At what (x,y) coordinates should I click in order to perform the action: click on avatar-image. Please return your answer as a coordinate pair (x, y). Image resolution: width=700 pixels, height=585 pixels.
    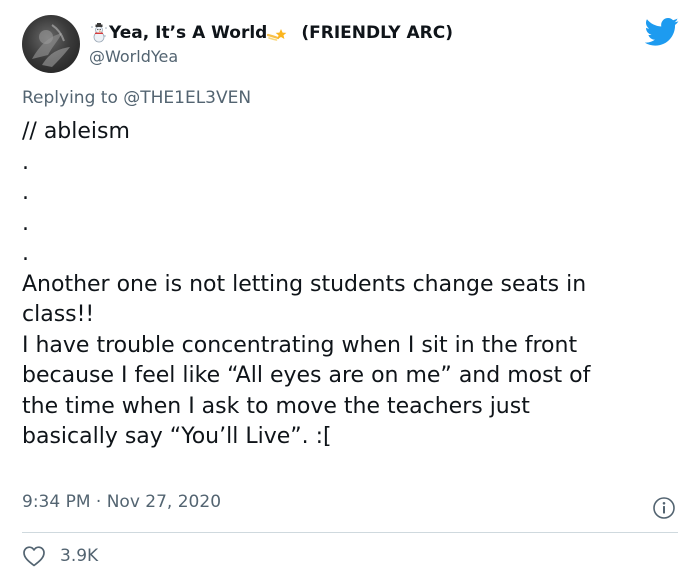
    Looking at the image, I should click on (51, 45).